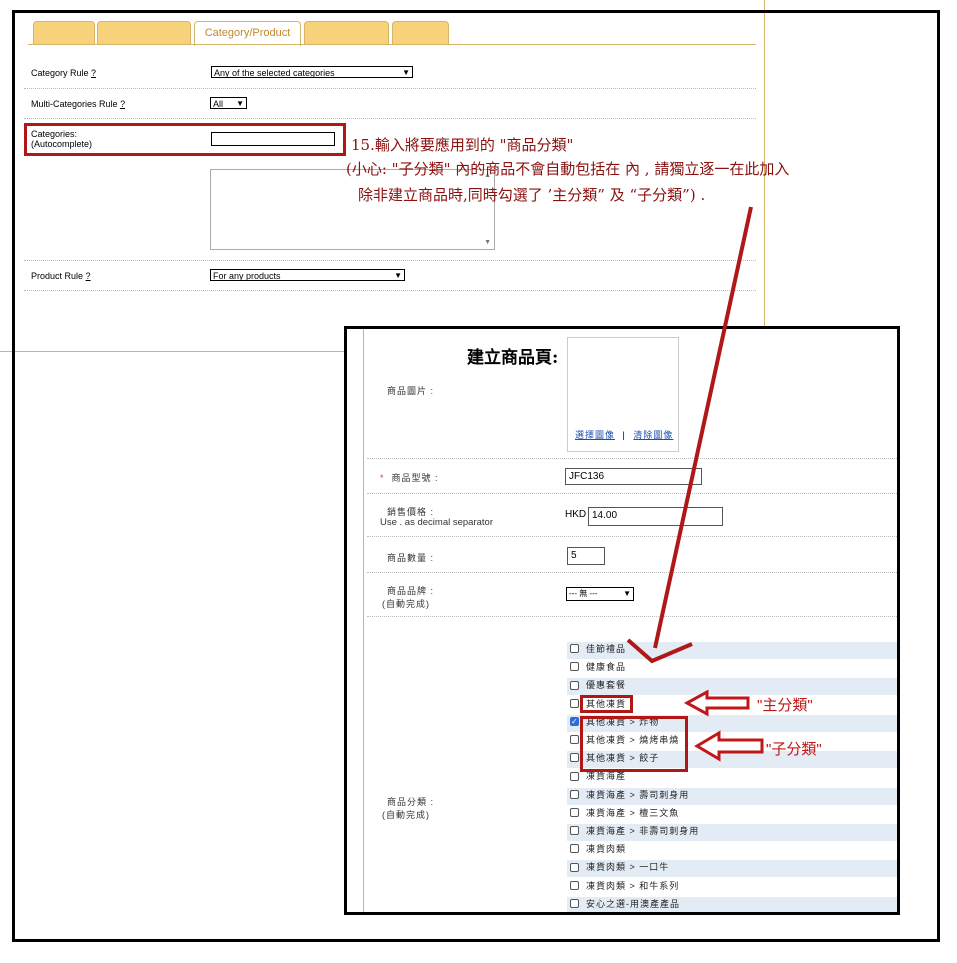 The image size is (957, 963). What do you see at coordinates (785, 705) in the screenshot?
I see `main-category-annotation: "主分類"` at bounding box center [785, 705].